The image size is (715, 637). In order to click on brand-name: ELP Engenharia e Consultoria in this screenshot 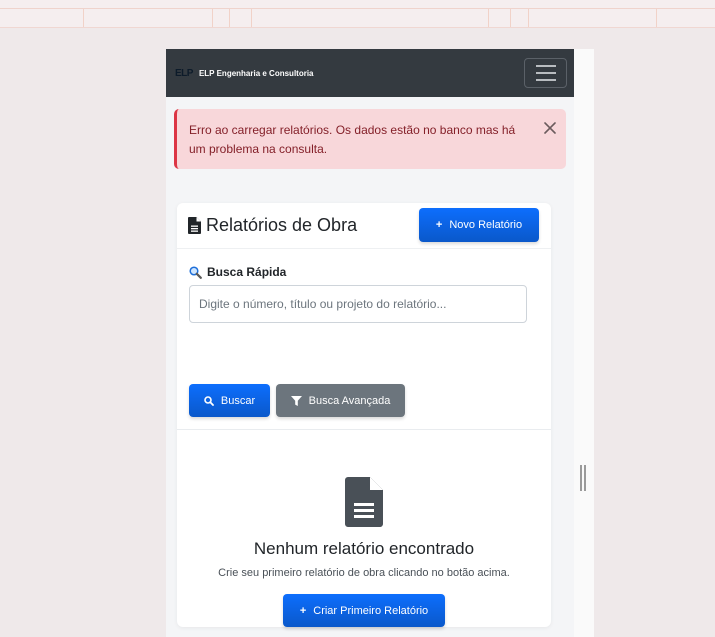, I will do `click(256, 73)`.